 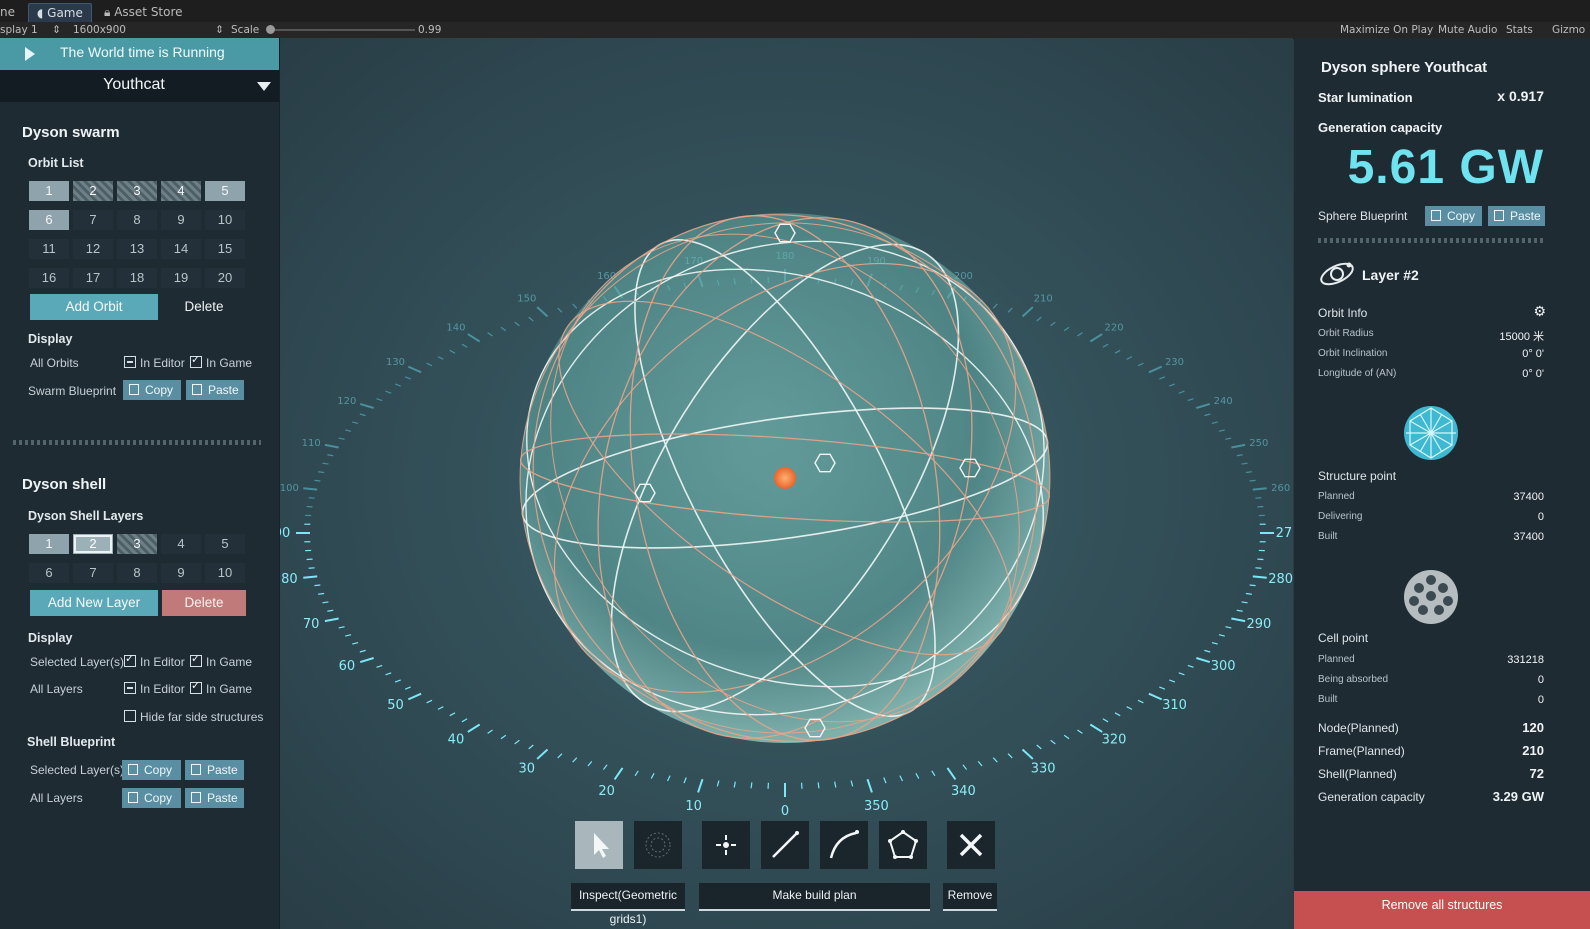 What do you see at coordinates (215, 390) in the screenshot?
I see `swarm-blueprint-paste-button: Paste` at bounding box center [215, 390].